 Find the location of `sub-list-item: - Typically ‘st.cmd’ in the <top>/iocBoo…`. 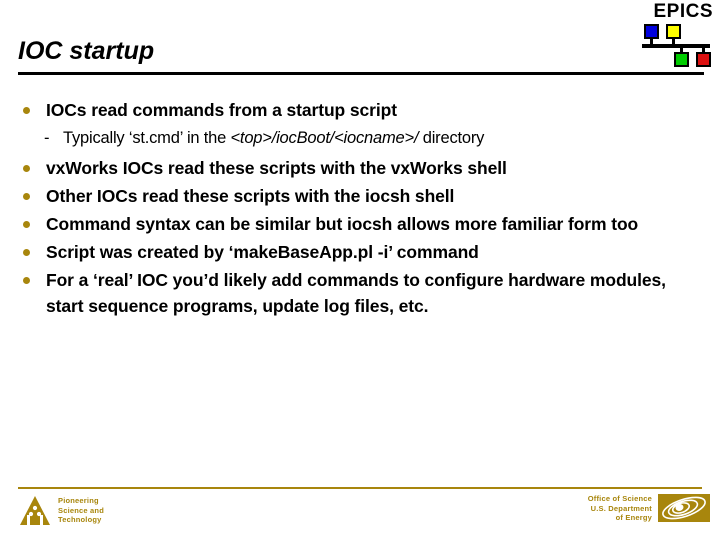

sub-list-item: - Typically ‘st.cmd’ in the <top>/iocBoo… is located at coordinates (363, 138).